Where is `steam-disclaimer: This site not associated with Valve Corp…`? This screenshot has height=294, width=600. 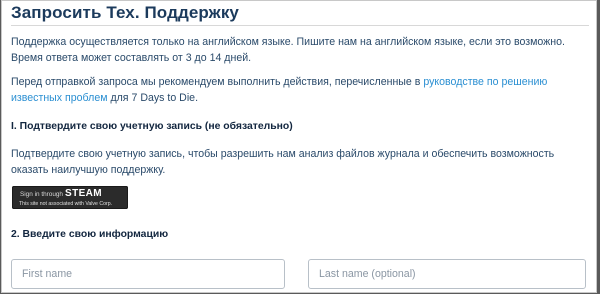 steam-disclaimer: This site not associated with Valve Corp… is located at coordinates (66, 204).